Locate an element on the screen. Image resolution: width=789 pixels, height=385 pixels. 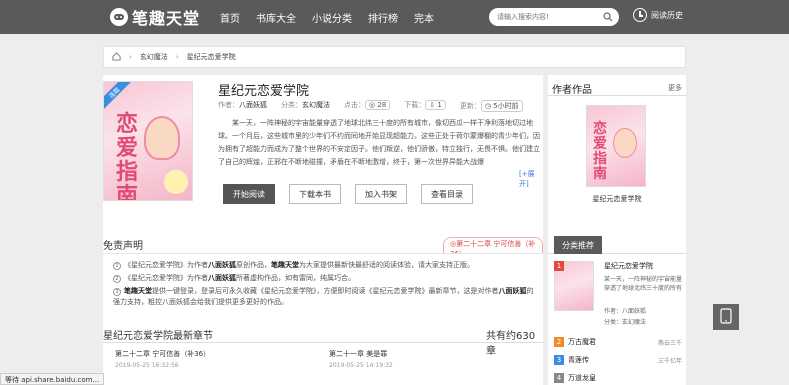
search-box is located at coordinates (554, 17).